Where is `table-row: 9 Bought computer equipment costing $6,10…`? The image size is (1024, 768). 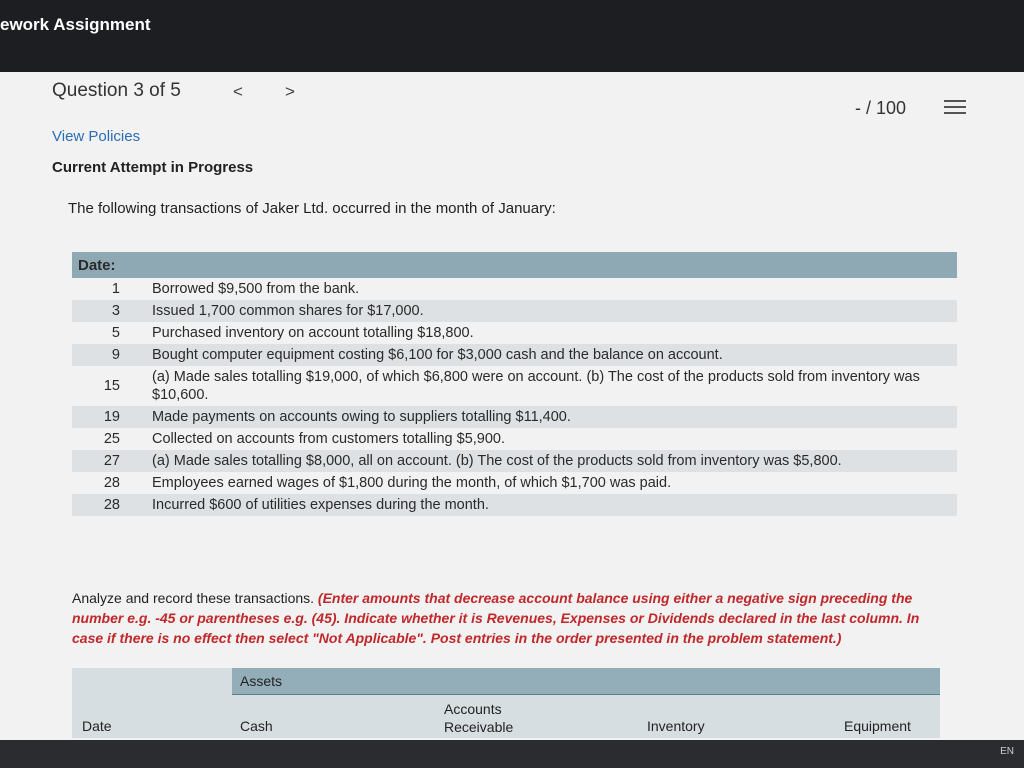 table-row: 9 Bought computer equipment costing $6,10… is located at coordinates (514, 355).